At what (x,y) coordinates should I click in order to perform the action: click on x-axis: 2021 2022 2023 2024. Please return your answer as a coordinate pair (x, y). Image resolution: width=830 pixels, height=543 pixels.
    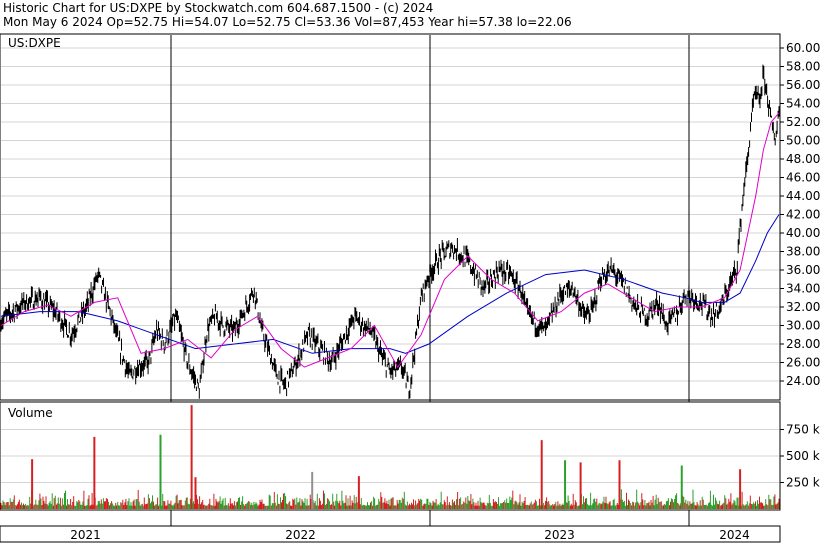
    Looking at the image, I should click on (390, 534).